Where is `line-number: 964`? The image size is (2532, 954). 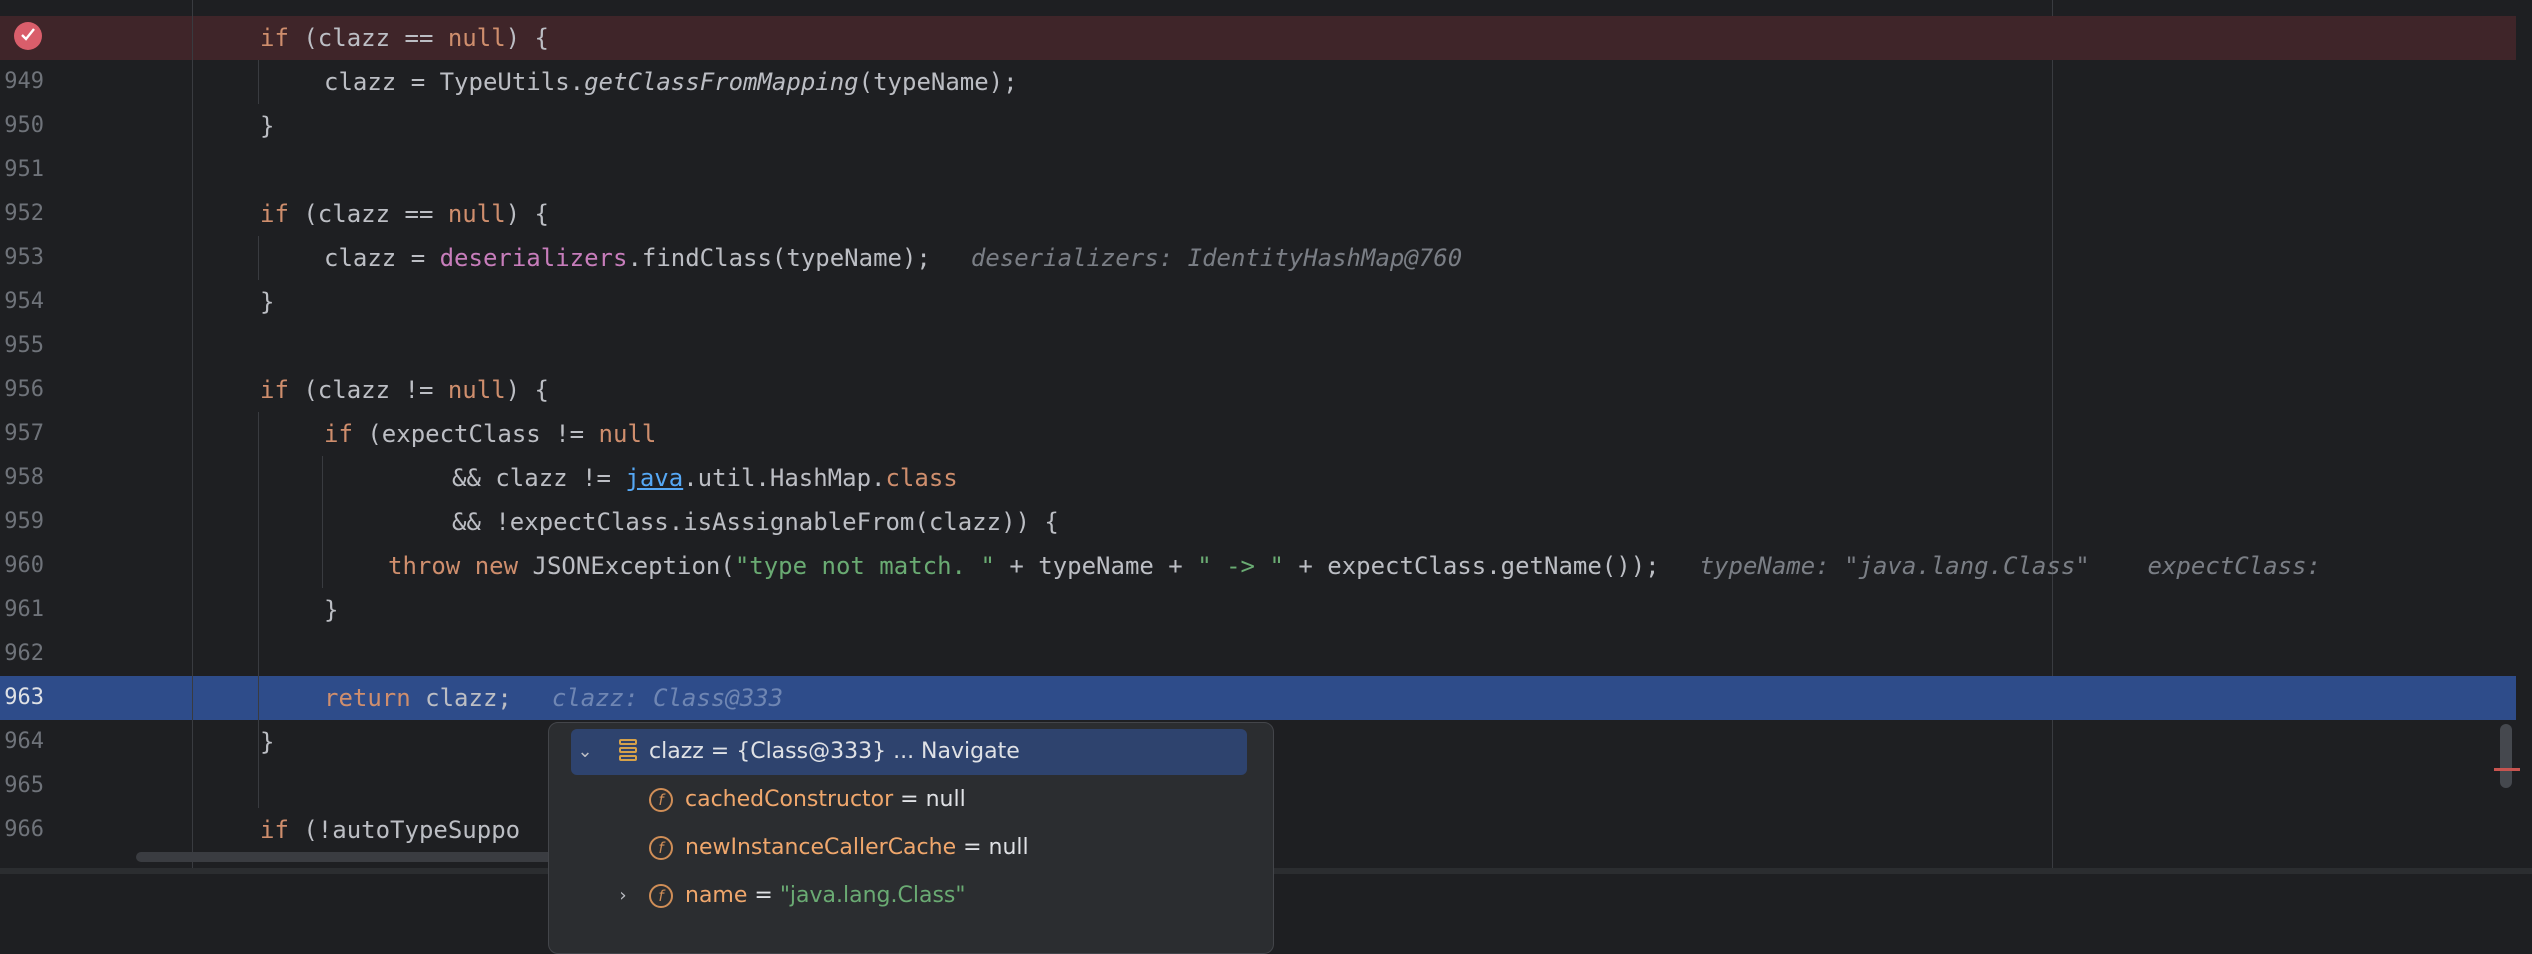
line-number: 964 is located at coordinates (24, 741).